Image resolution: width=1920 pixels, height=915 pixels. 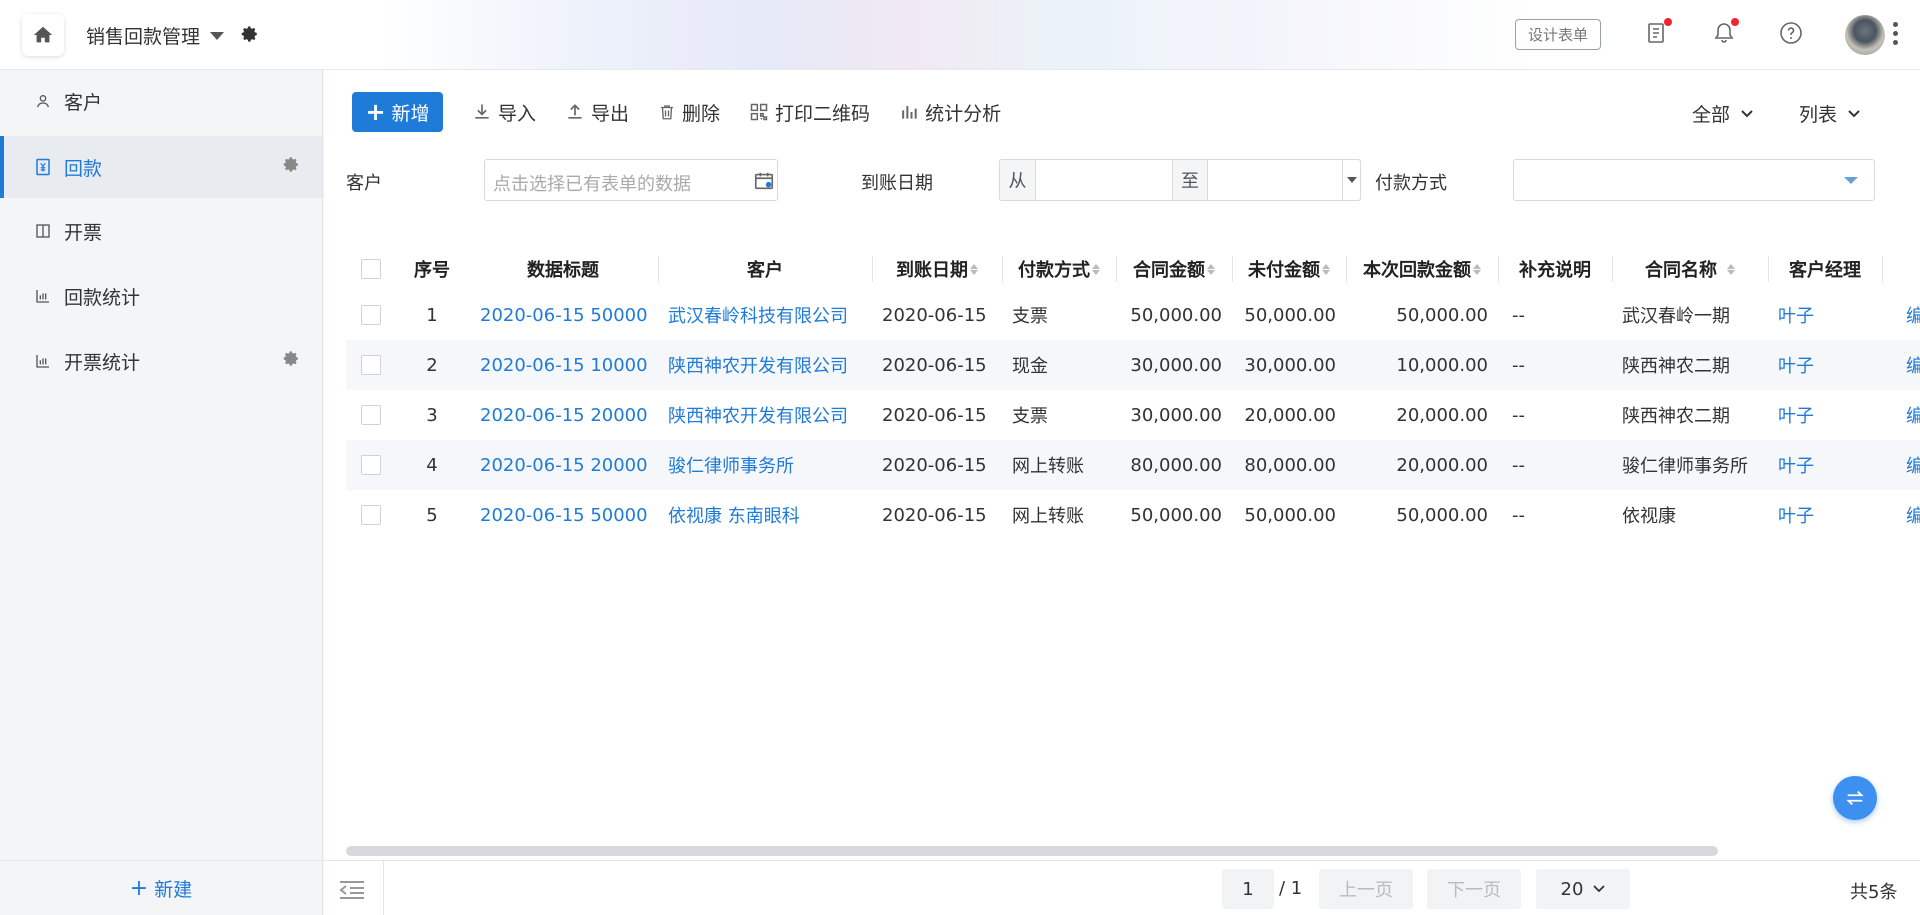 I want to click on col-header-title: 数据标题, so click(x=563, y=269).